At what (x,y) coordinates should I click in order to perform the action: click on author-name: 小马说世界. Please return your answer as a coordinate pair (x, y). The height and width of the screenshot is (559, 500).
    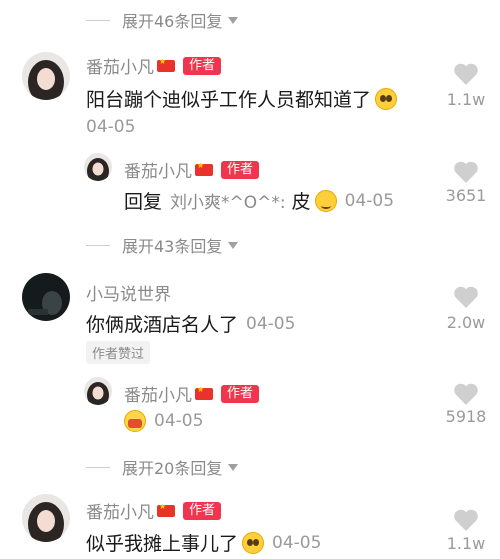
    Looking at the image, I should click on (128, 292).